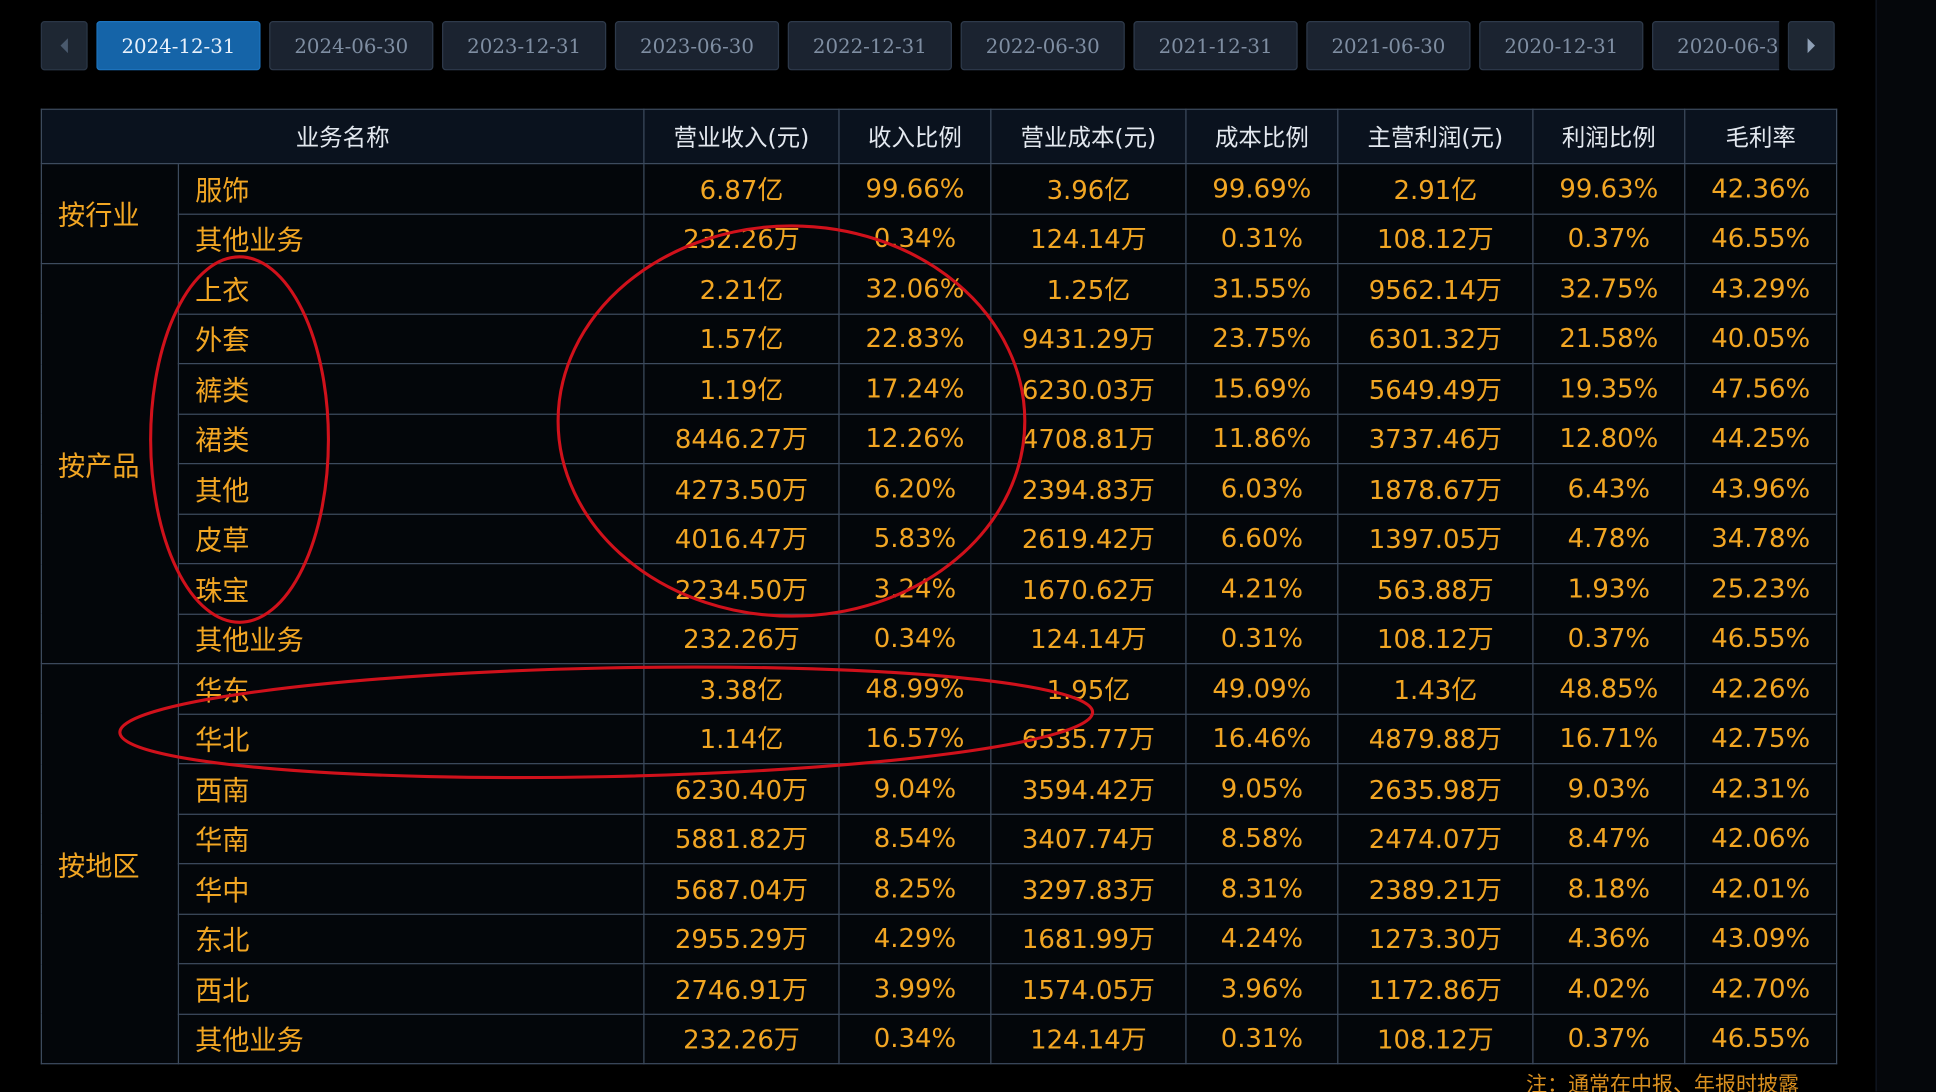 This screenshot has width=1936, height=1092. Describe the element at coordinates (1088, 789) in the screenshot. I see `cost-cell: 3594.42万` at that location.